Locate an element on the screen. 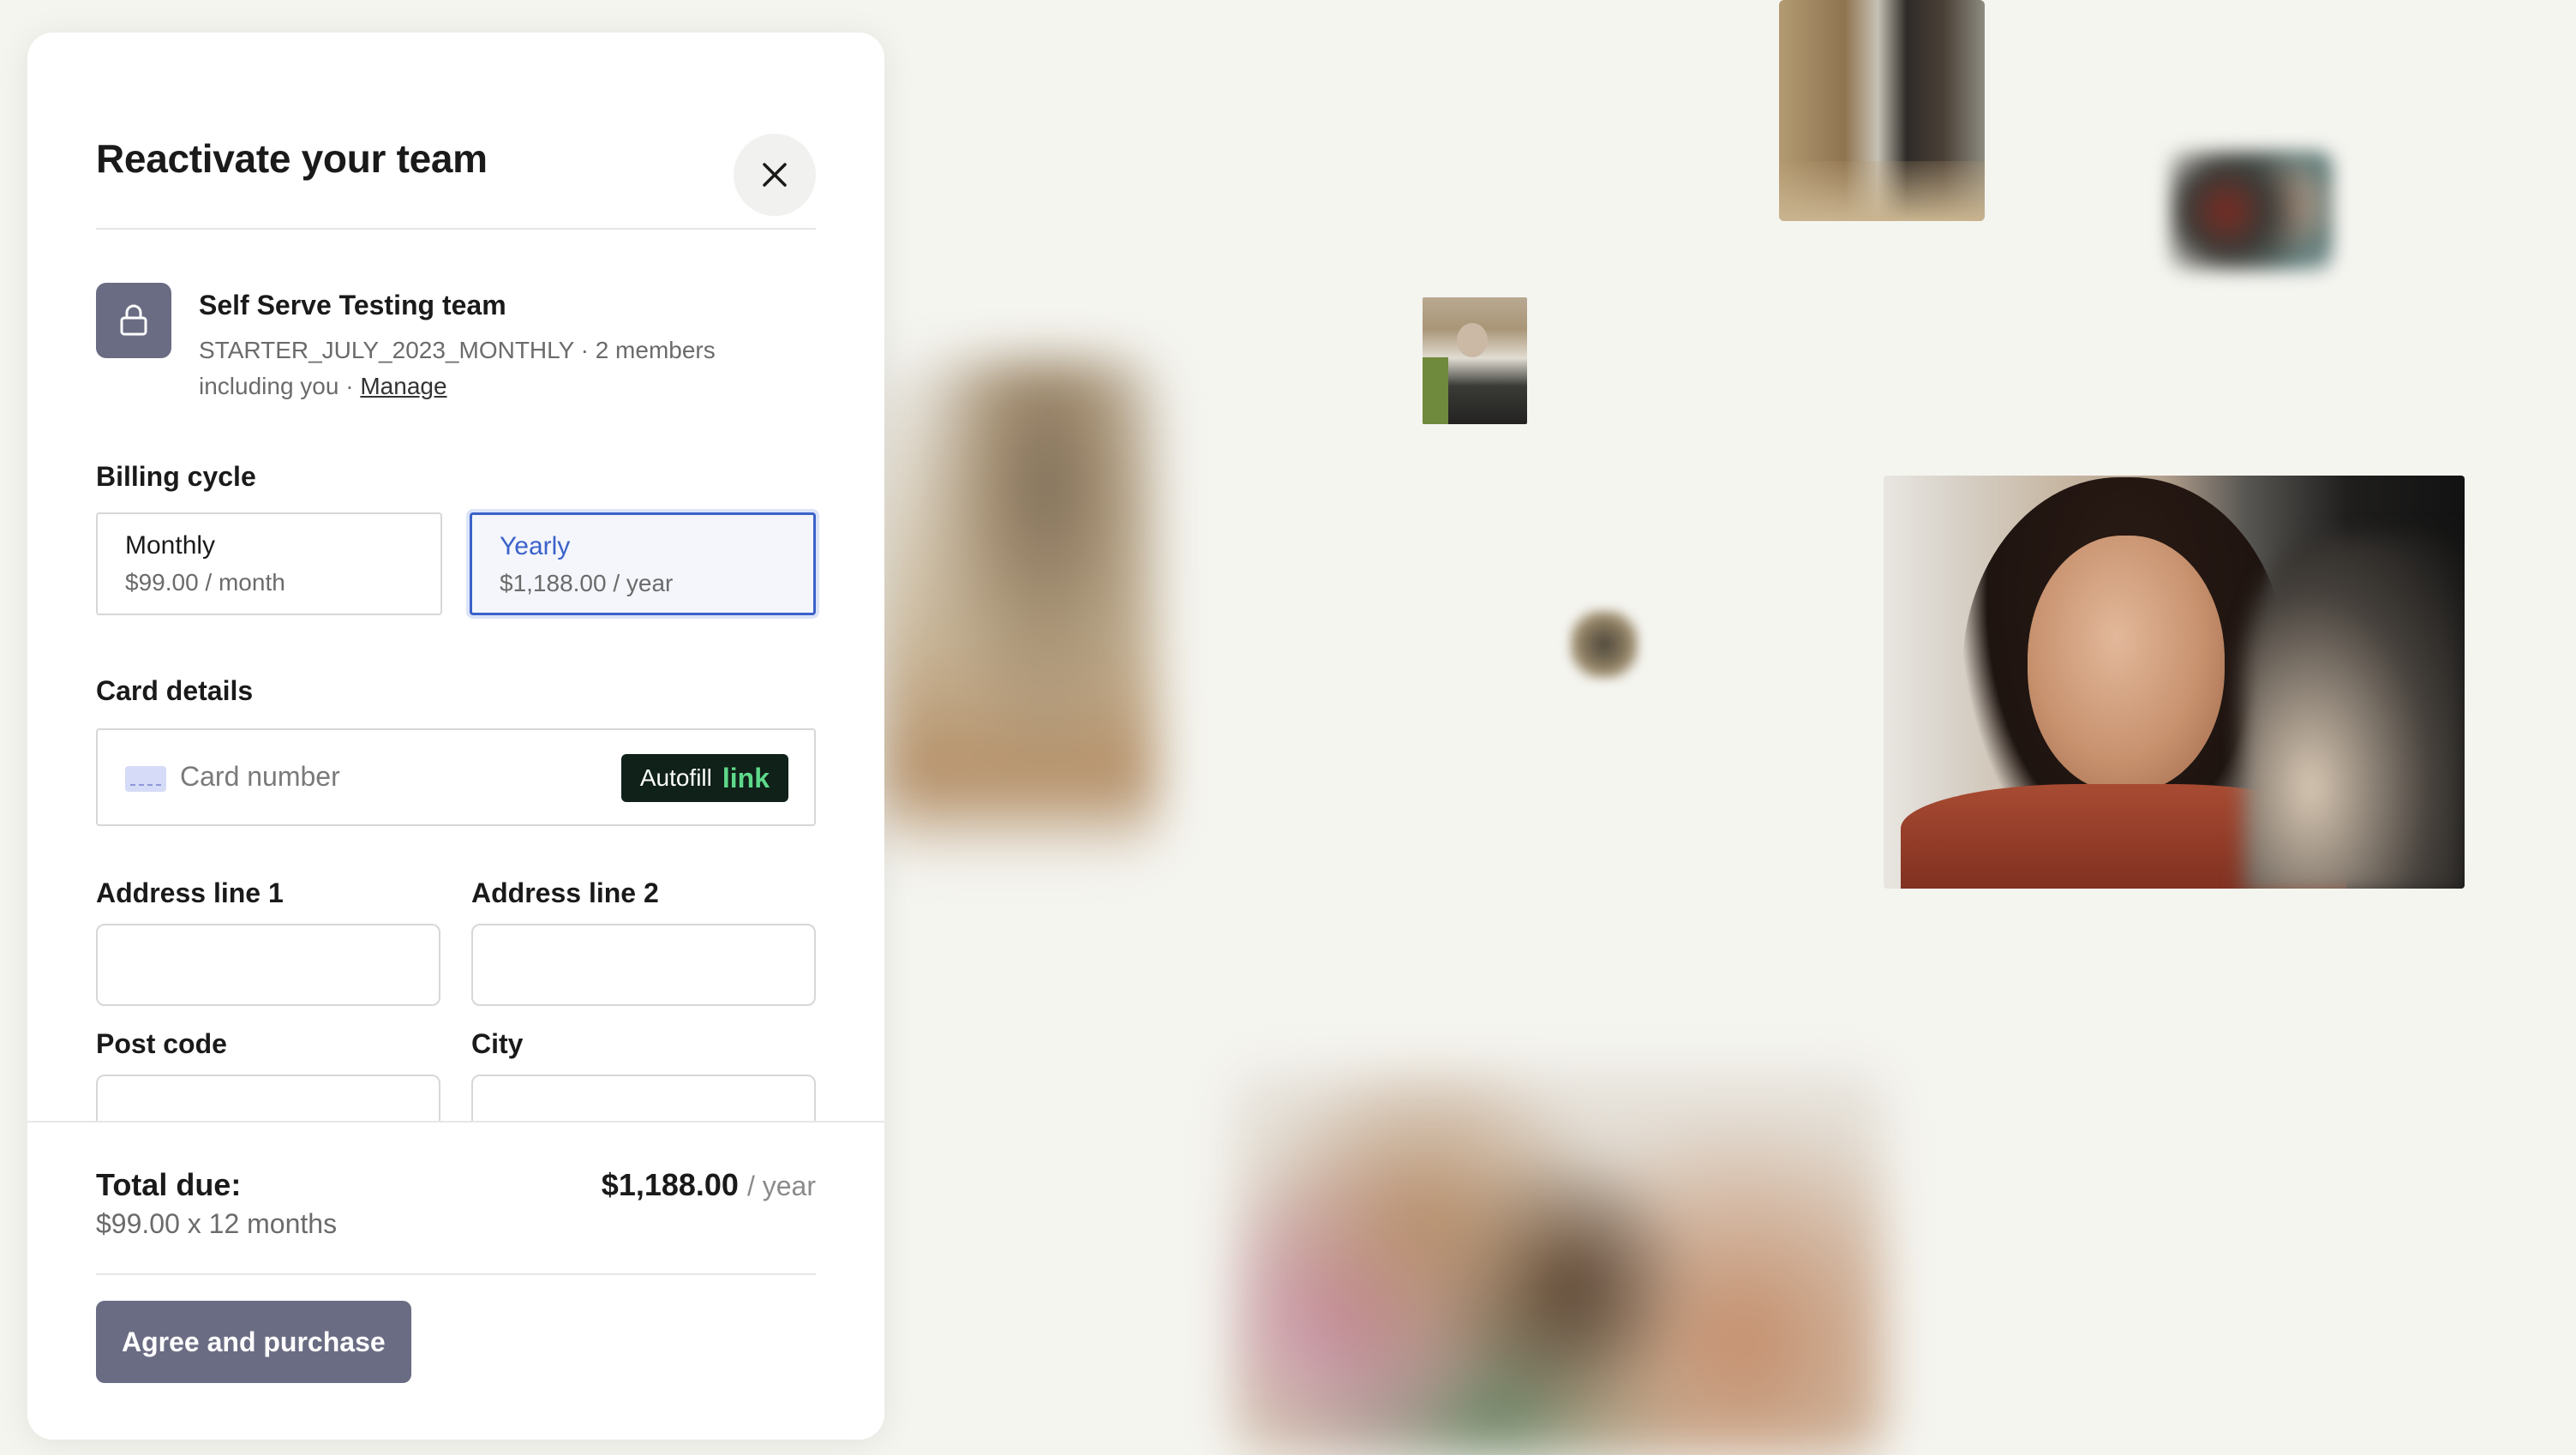  total-breakdown: $99.00 x 12 months is located at coordinates (217, 1223).